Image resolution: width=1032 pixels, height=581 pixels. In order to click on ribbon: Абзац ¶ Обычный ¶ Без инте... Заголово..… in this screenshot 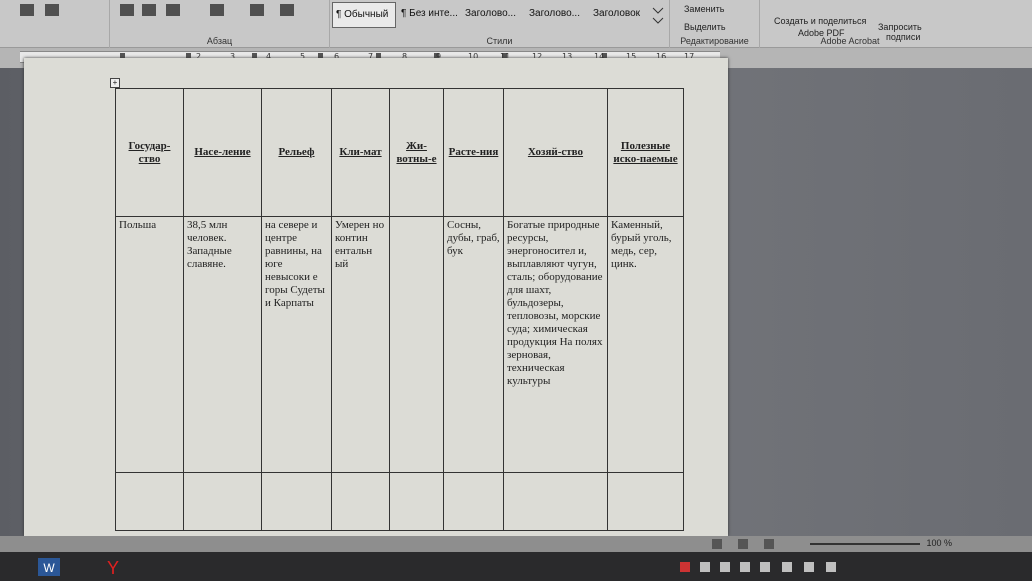, I will do `click(516, 24)`.